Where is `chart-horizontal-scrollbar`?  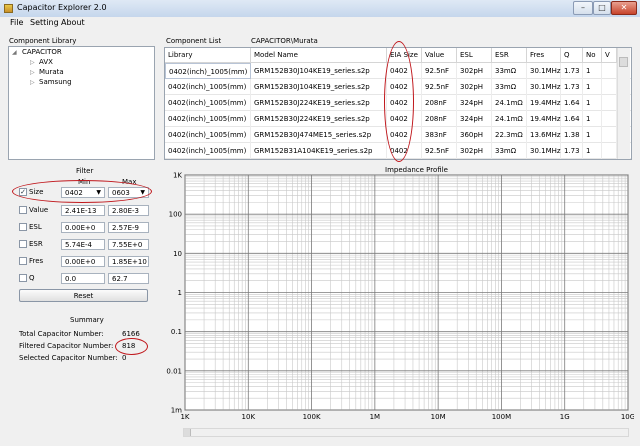 chart-horizontal-scrollbar is located at coordinates (406, 432).